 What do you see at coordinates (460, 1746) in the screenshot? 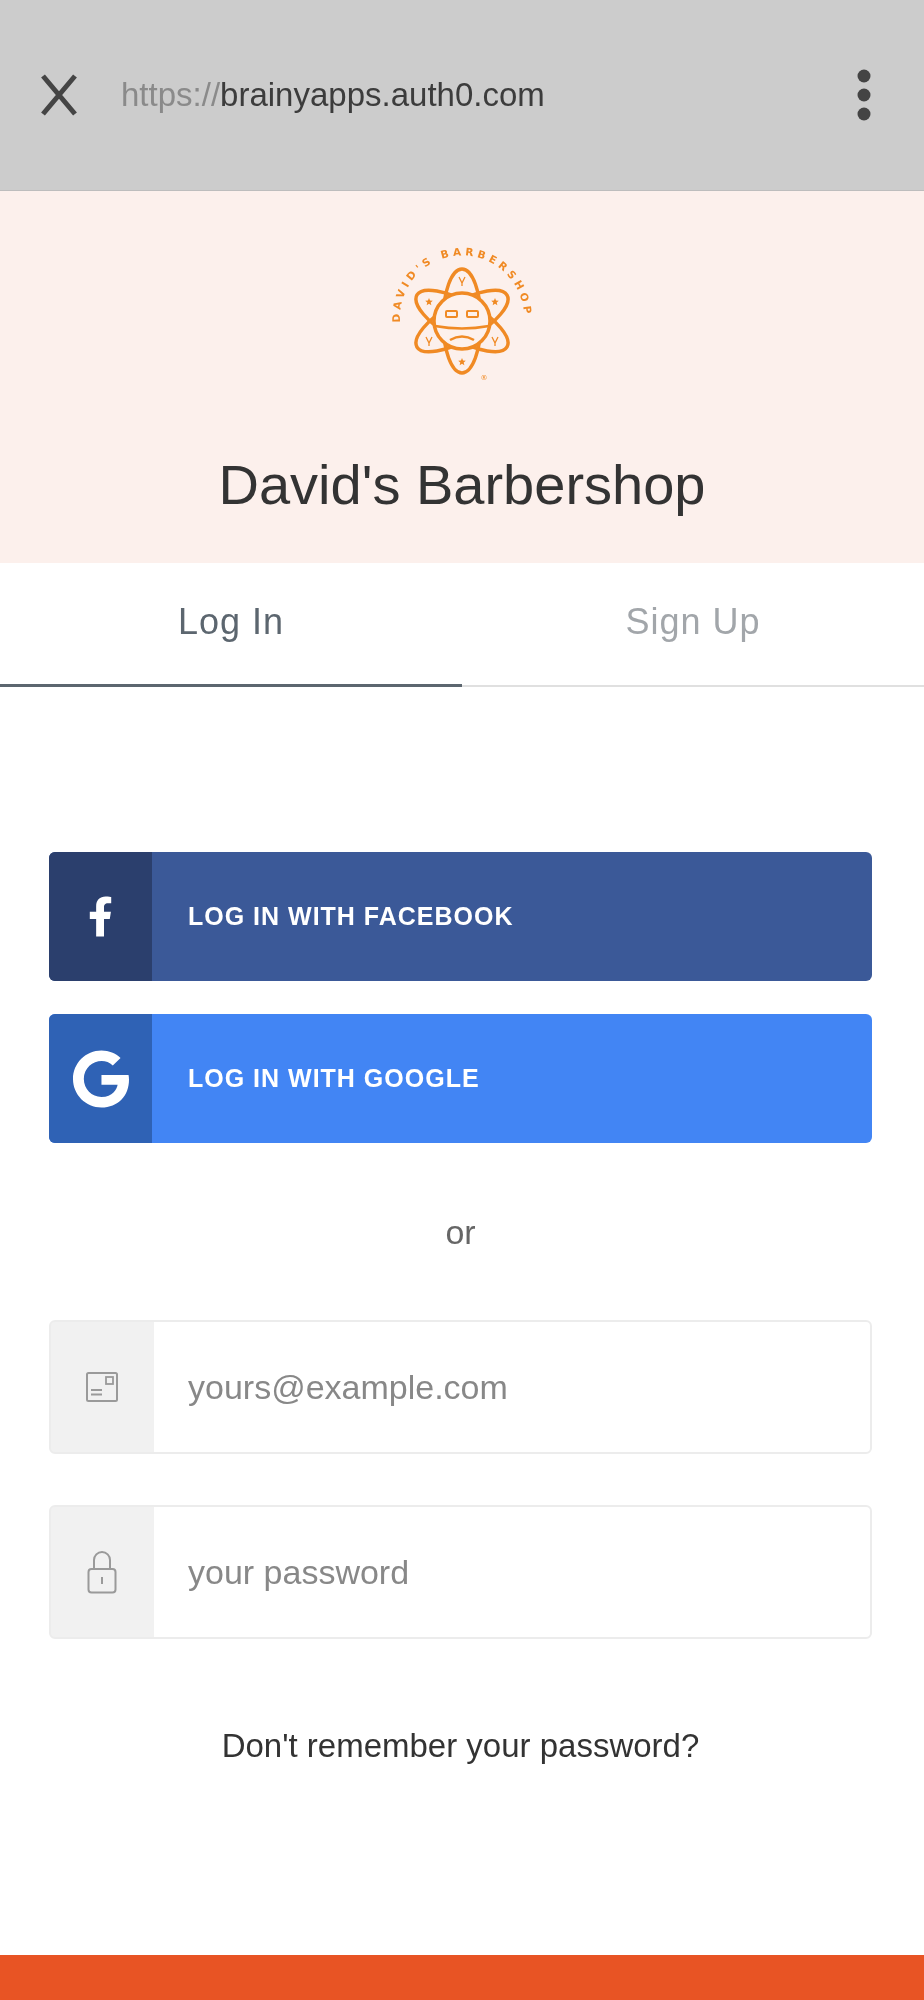
I see `forgot-password-link: Don't remember your password?` at bounding box center [460, 1746].